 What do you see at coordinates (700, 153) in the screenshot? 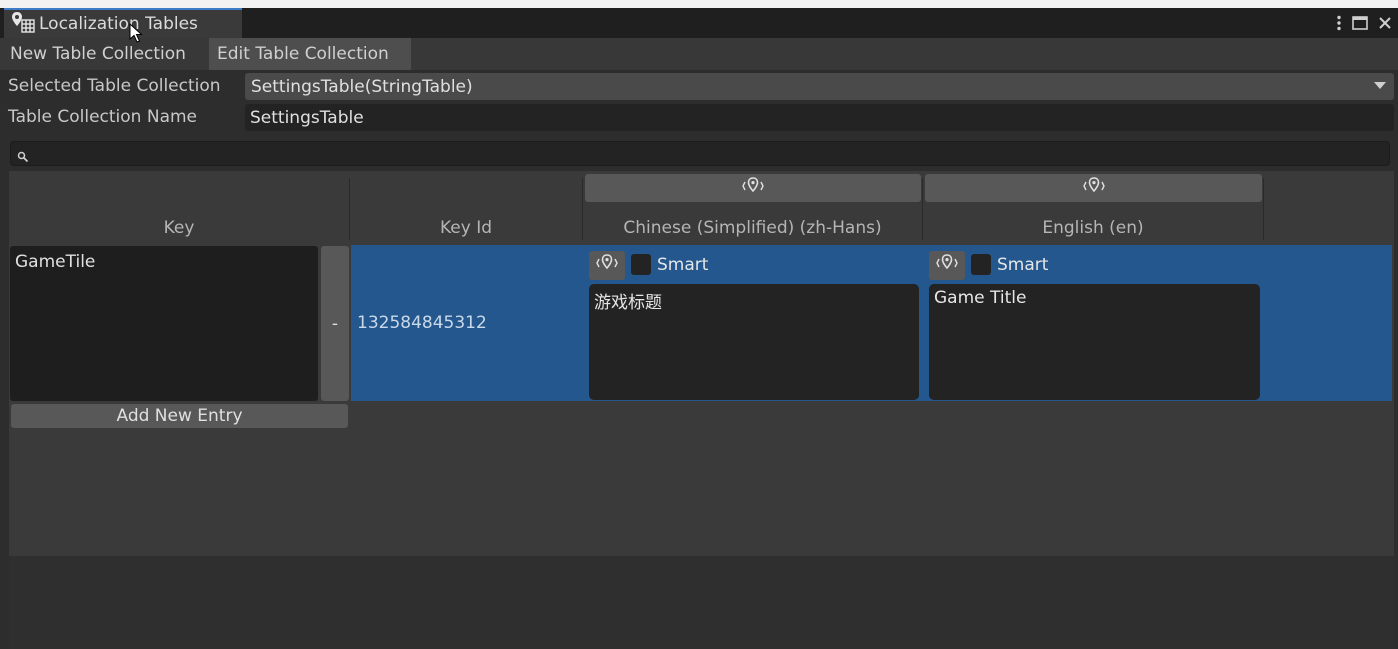
I see `search-input` at bounding box center [700, 153].